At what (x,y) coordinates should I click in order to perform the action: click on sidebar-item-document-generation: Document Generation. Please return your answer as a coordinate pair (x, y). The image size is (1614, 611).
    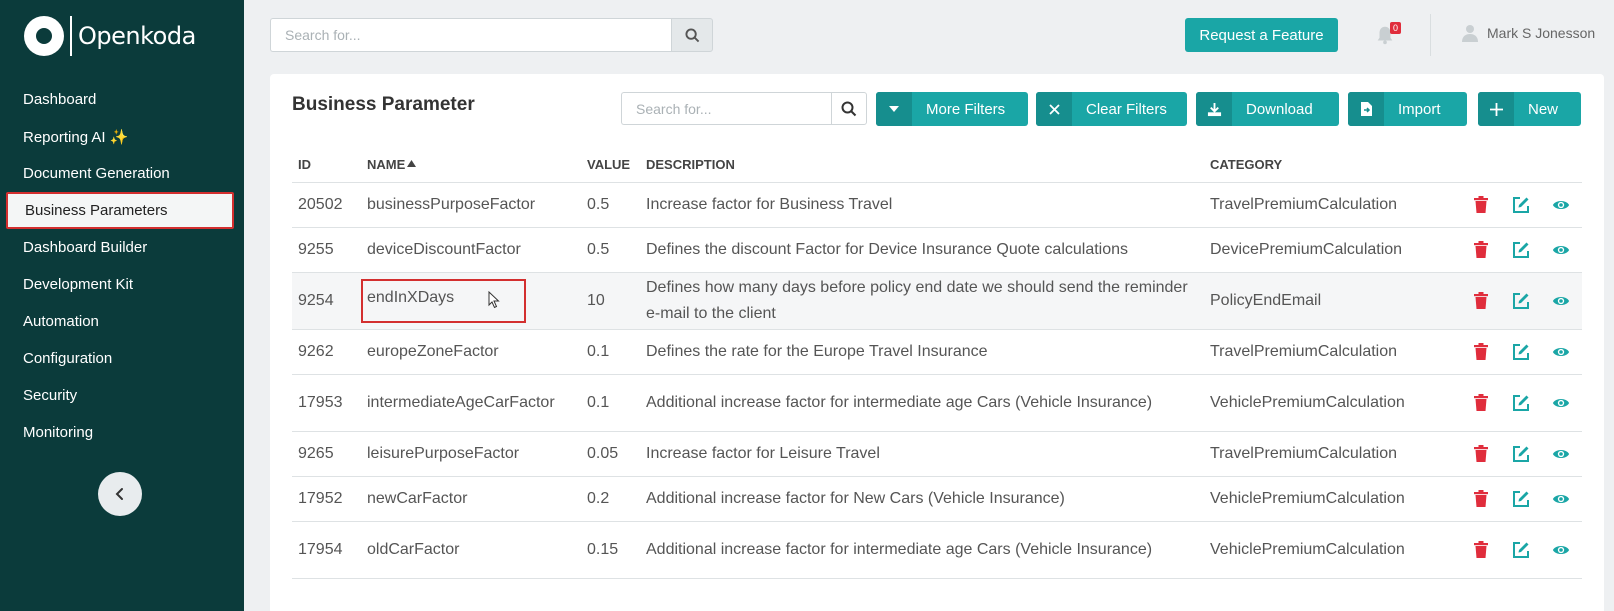
    Looking at the image, I should click on (122, 173).